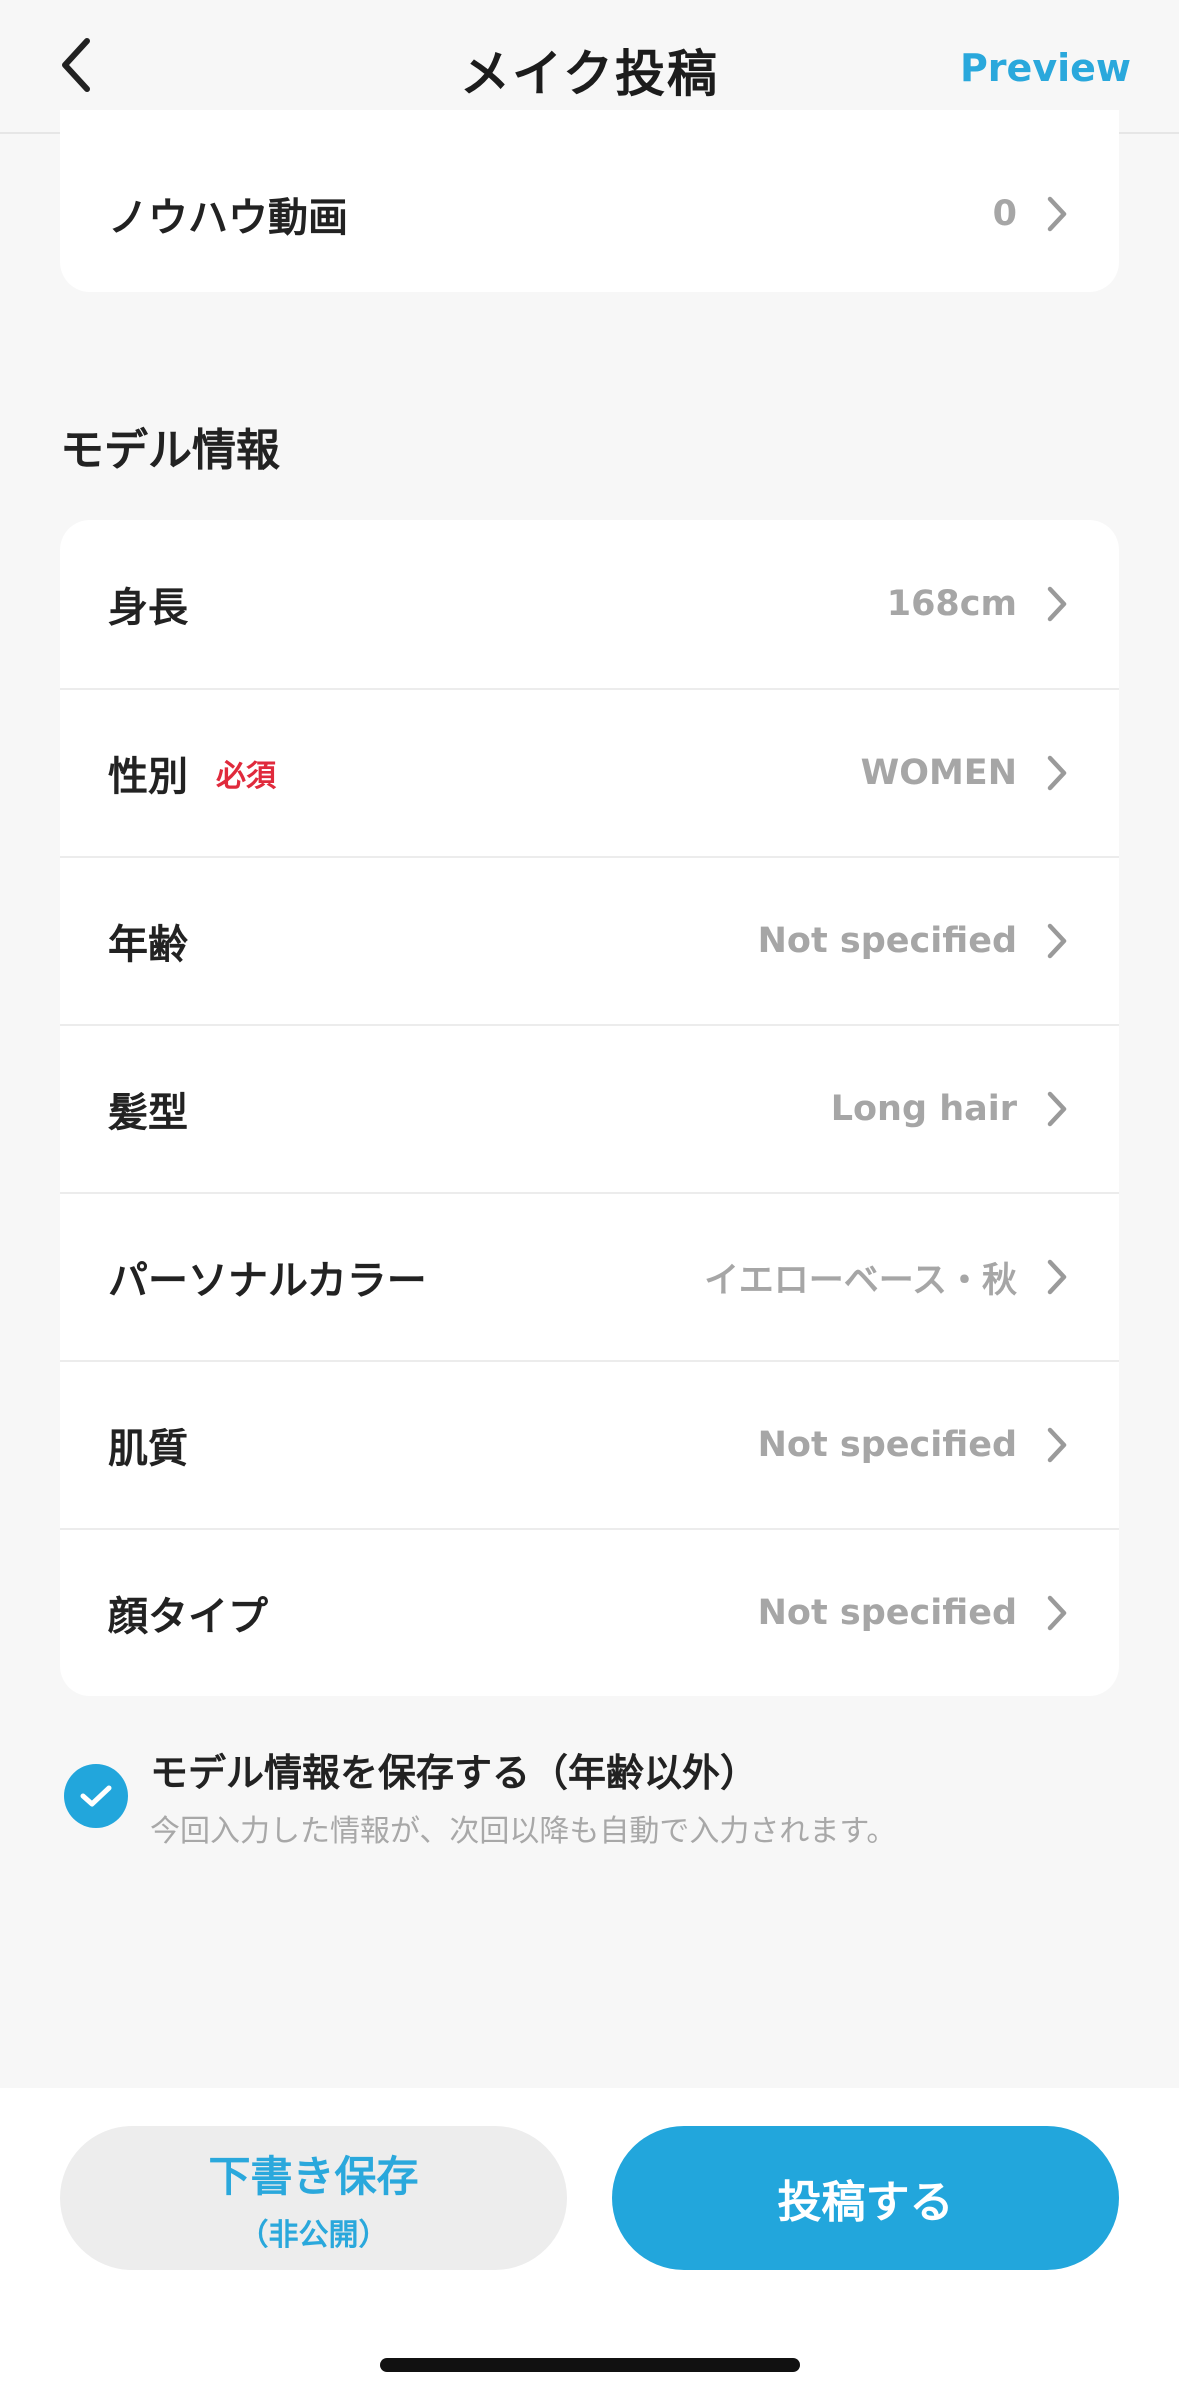 This screenshot has width=1179, height=2396. What do you see at coordinates (923, 1109) in the screenshot?
I see `row-value: Long hair` at bounding box center [923, 1109].